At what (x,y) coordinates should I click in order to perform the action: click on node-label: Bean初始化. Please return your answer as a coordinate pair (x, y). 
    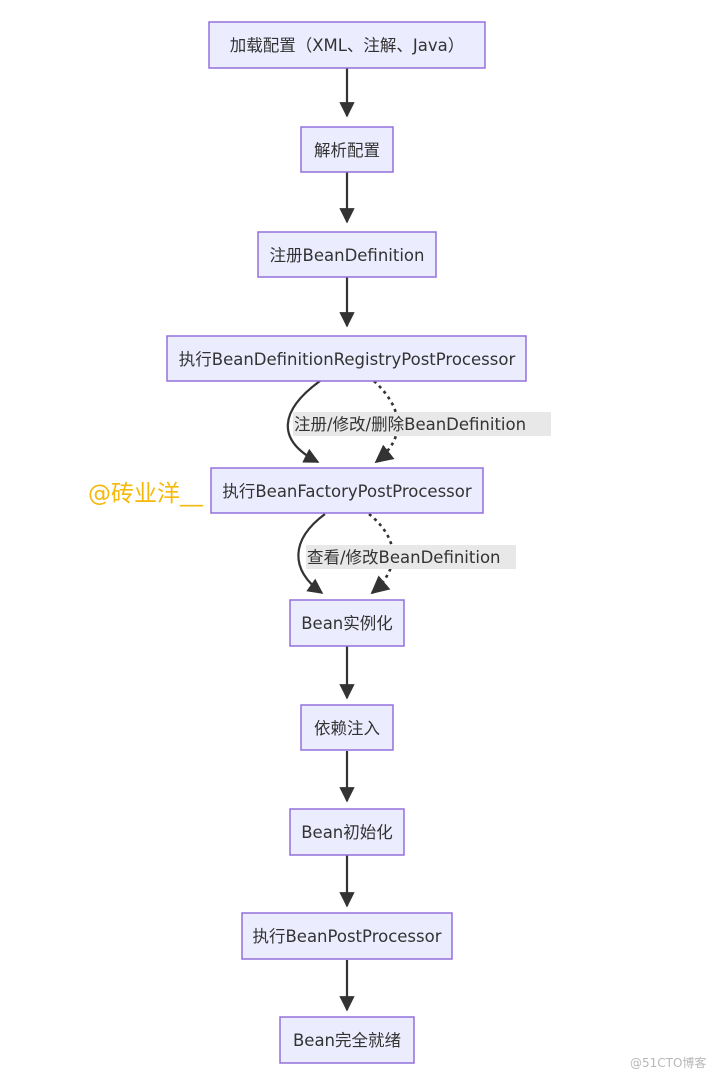
    Looking at the image, I should click on (347, 832).